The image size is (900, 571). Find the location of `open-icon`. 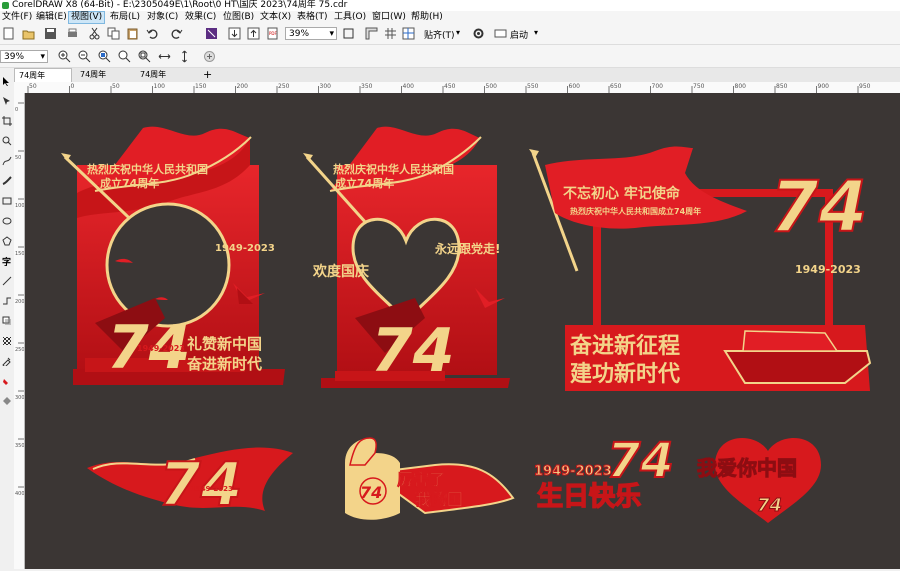

open-icon is located at coordinates (28, 33).